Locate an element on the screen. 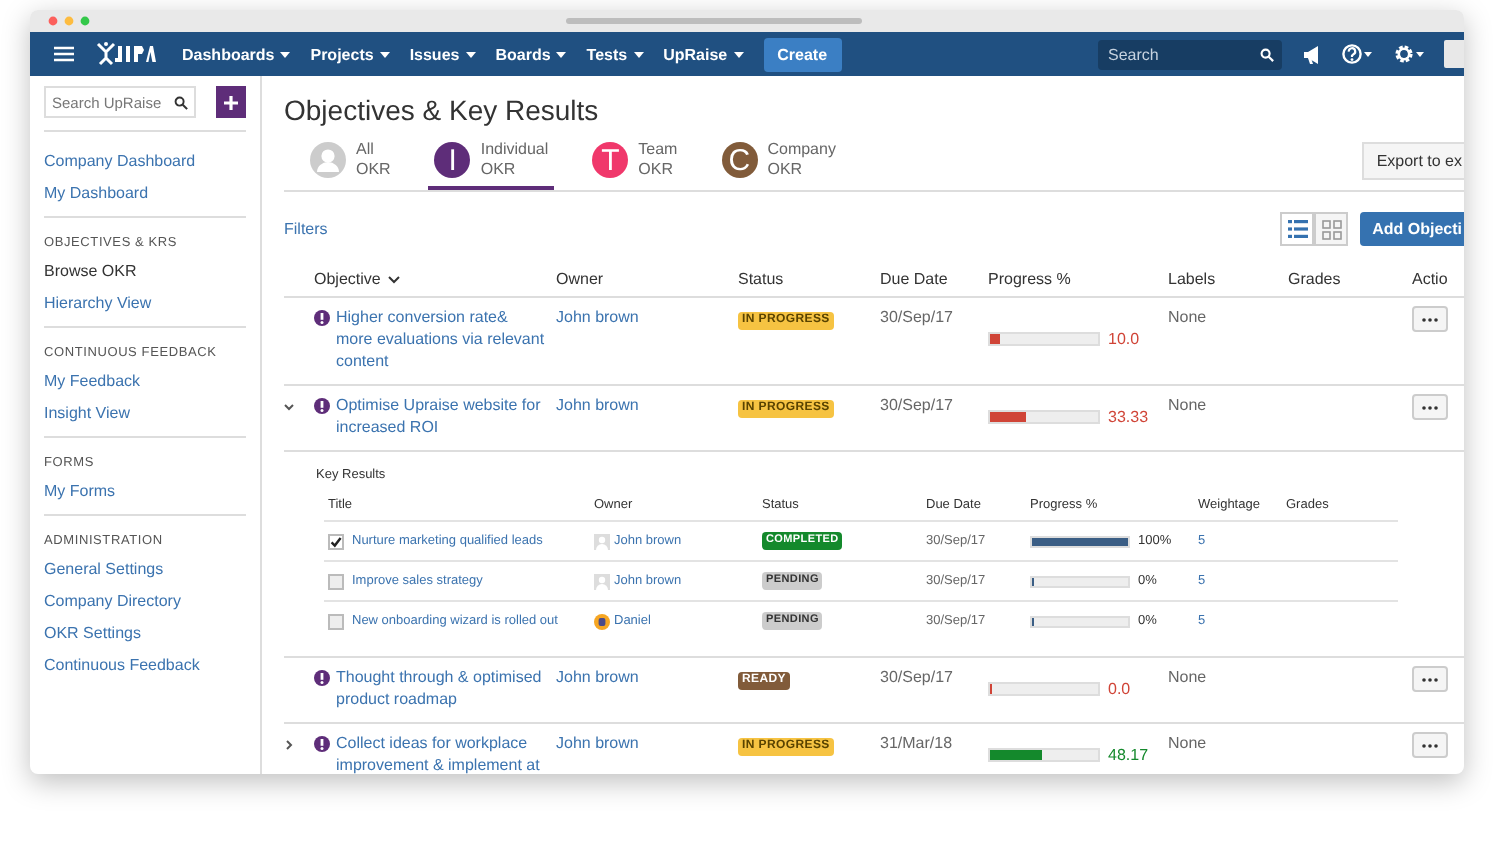 Image resolution: width=1500 pixels, height=844 pixels. sidebar-item: Insight View is located at coordinates (145, 413).